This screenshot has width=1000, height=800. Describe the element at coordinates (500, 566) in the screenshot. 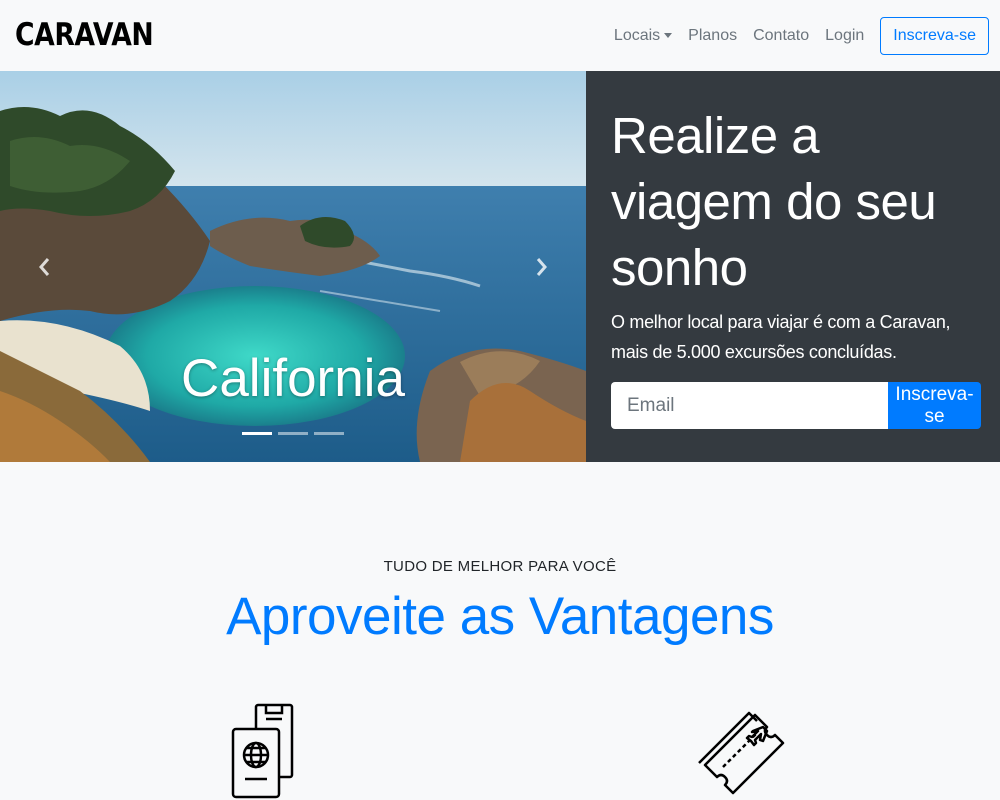

I see `section-eyebrow: TUDO DE MELHOR PARA VOCÊ` at that location.